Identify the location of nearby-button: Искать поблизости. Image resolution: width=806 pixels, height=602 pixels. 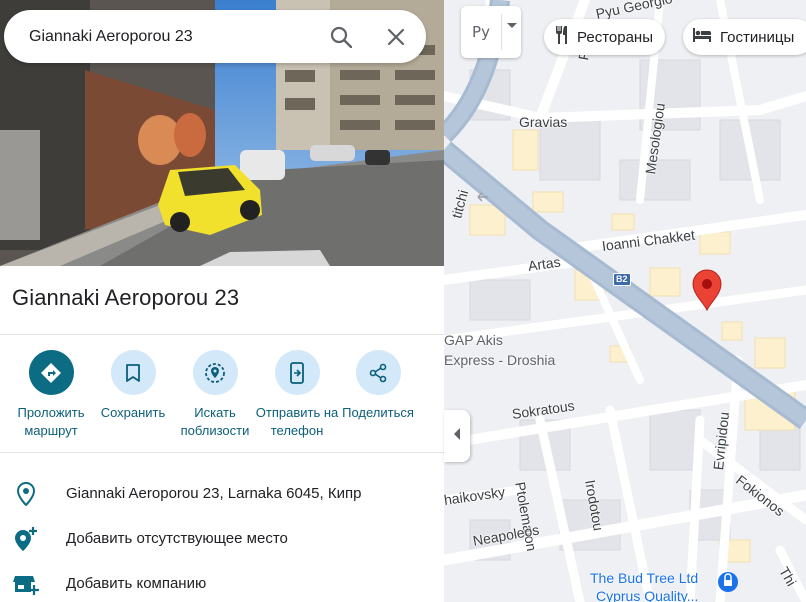
(215, 395).